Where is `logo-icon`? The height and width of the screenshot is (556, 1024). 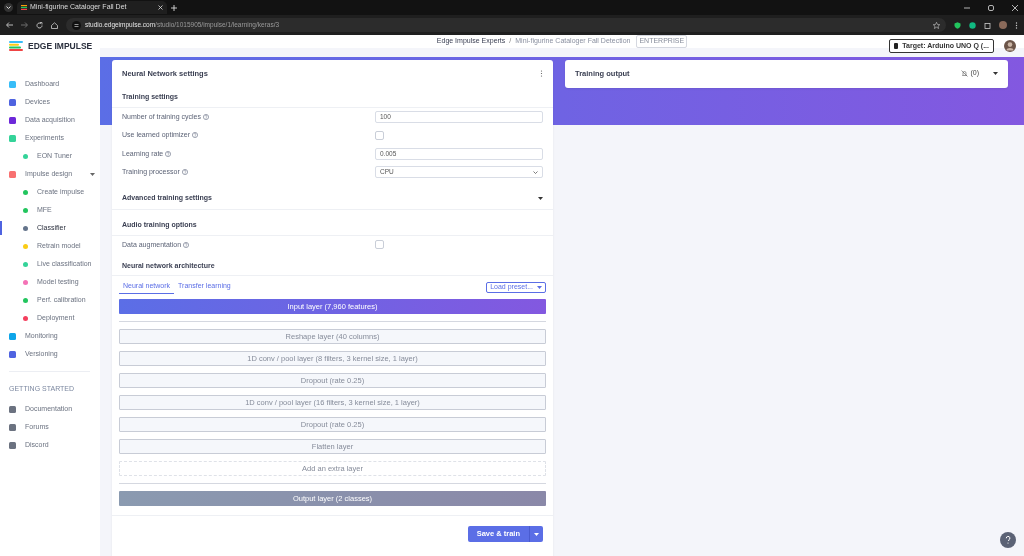 logo-icon is located at coordinates (16, 46).